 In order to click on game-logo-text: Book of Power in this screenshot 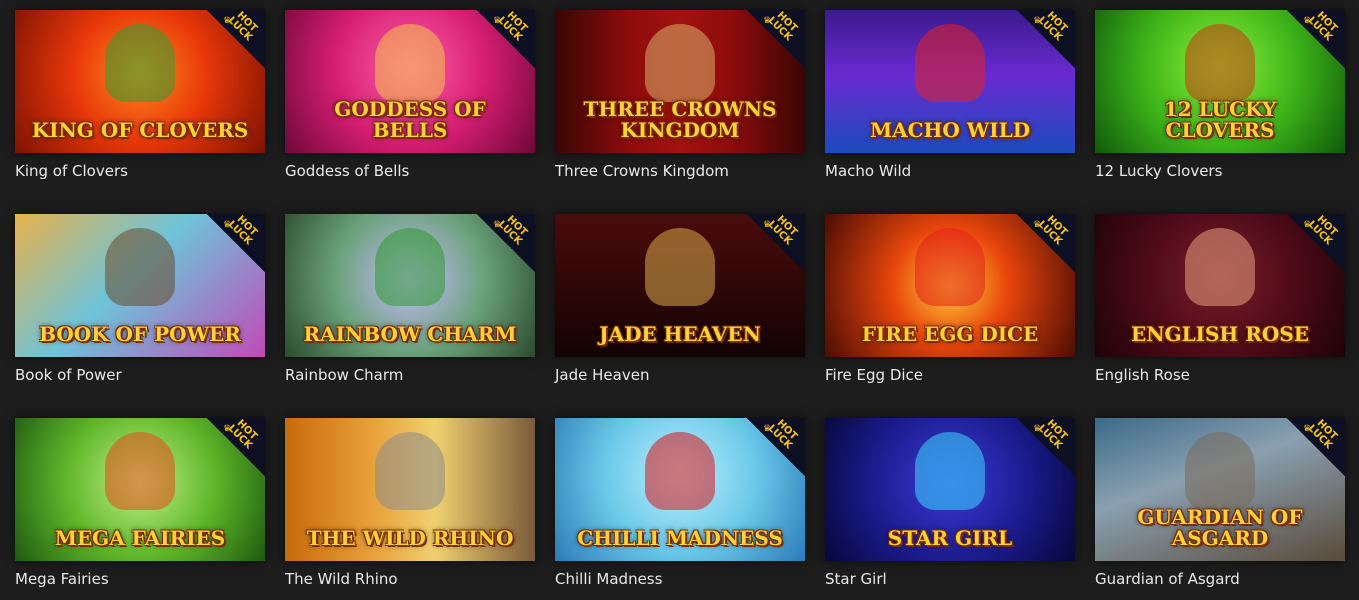, I will do `click(140, 334)`.